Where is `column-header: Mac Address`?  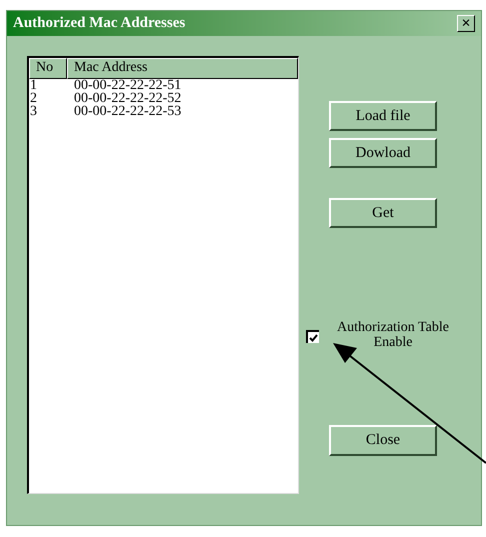
column-header: Mac Address is located at coordinates (182, 68).